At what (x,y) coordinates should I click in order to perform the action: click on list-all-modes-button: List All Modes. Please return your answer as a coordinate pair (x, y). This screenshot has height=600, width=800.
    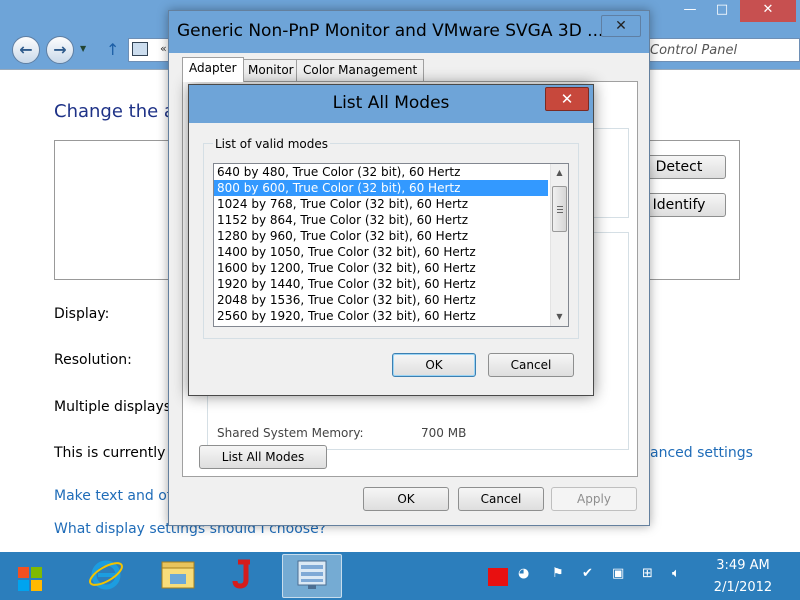
    Looking at the image, I should click on (263, 457).